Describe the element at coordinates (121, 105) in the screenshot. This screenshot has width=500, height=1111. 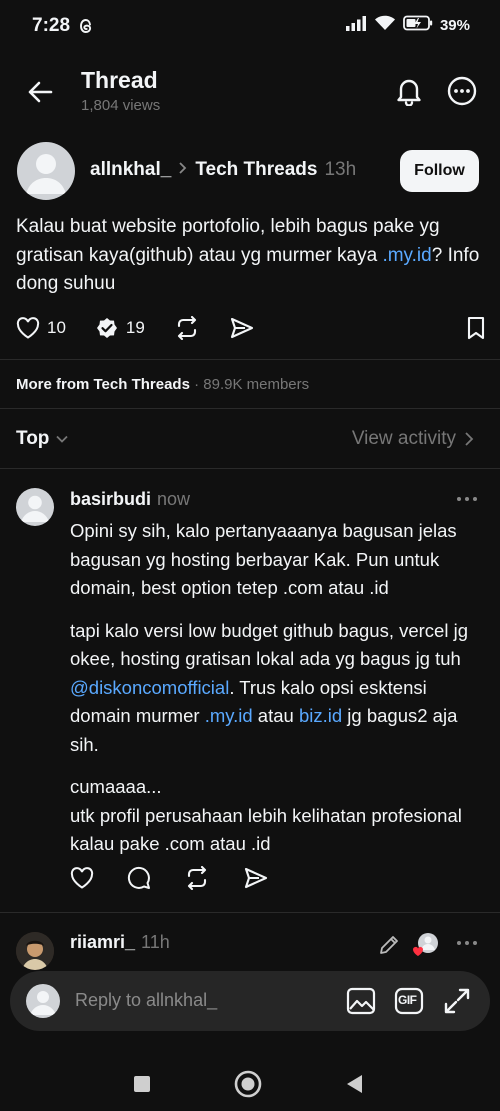
I see `view-count: 1,804 views` at that location.